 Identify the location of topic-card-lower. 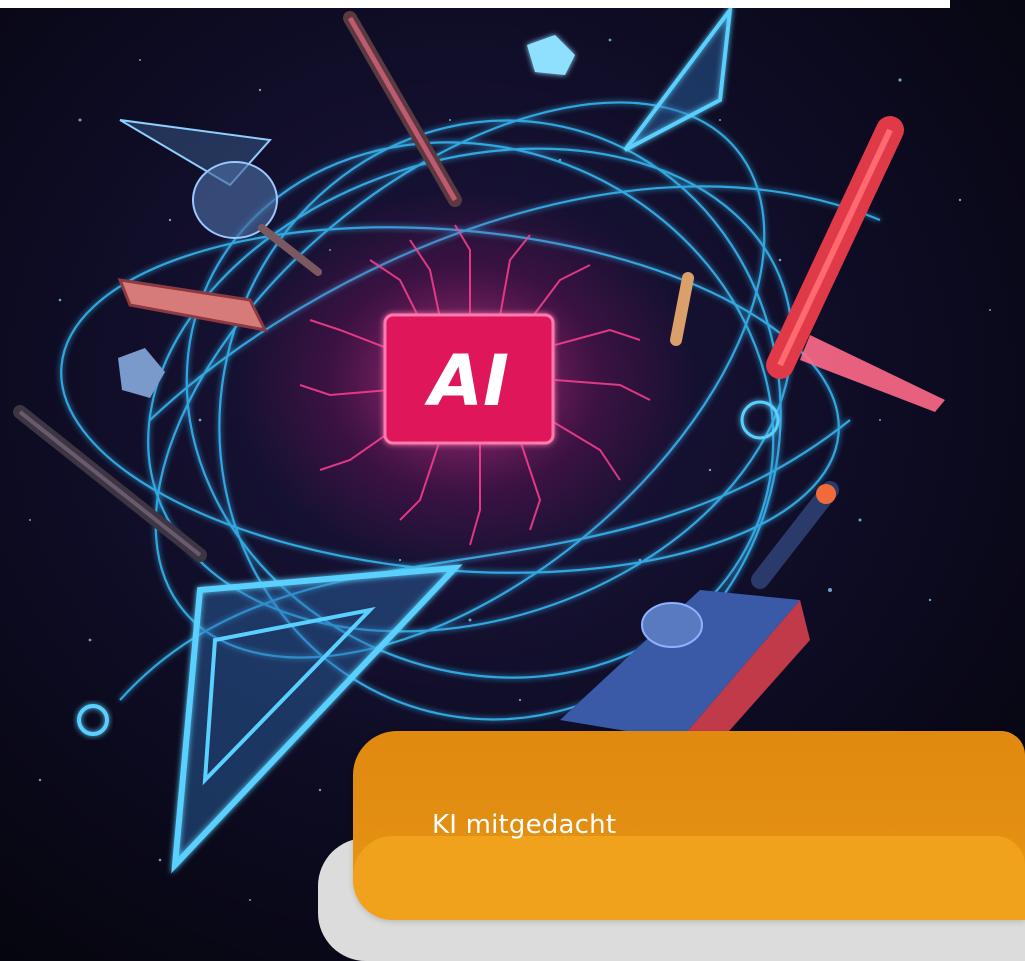
(689, 878).